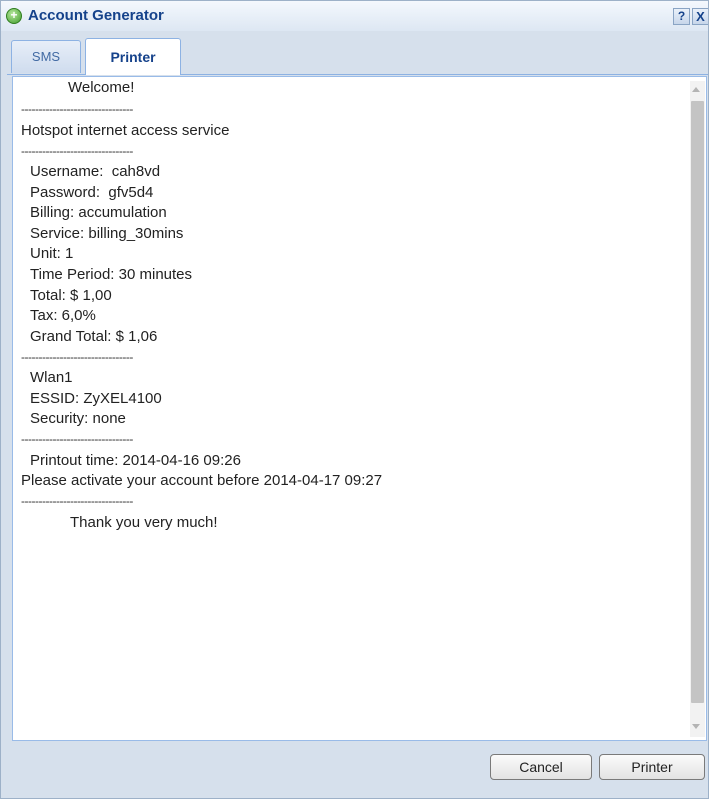 This screenshot has width=709, height=799. What do you see at coordinates (92, 192) in the screenshot?
I see `password-line: Password: gfv5d4` at bounding box center [92, 192].